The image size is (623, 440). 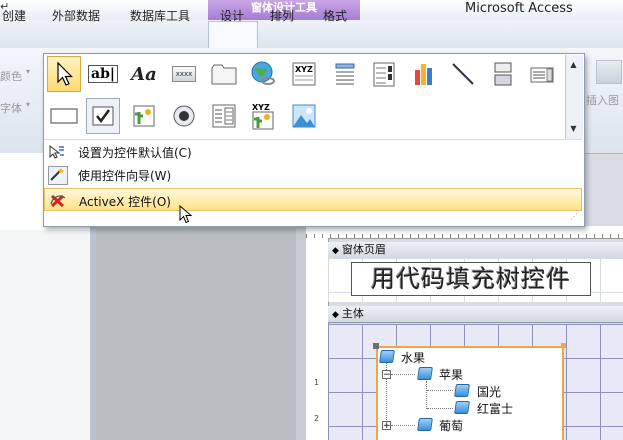 I want to click on toggle-button-tool, so click(x=503, y=74).